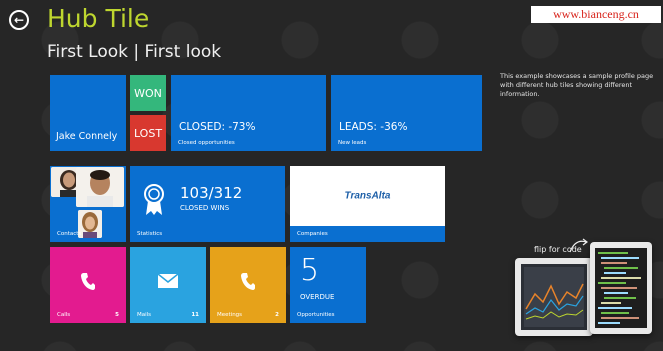 The width and height of the screenshot is (663, 351). I want to click on lost-tile: LOST, so click(148, 133).